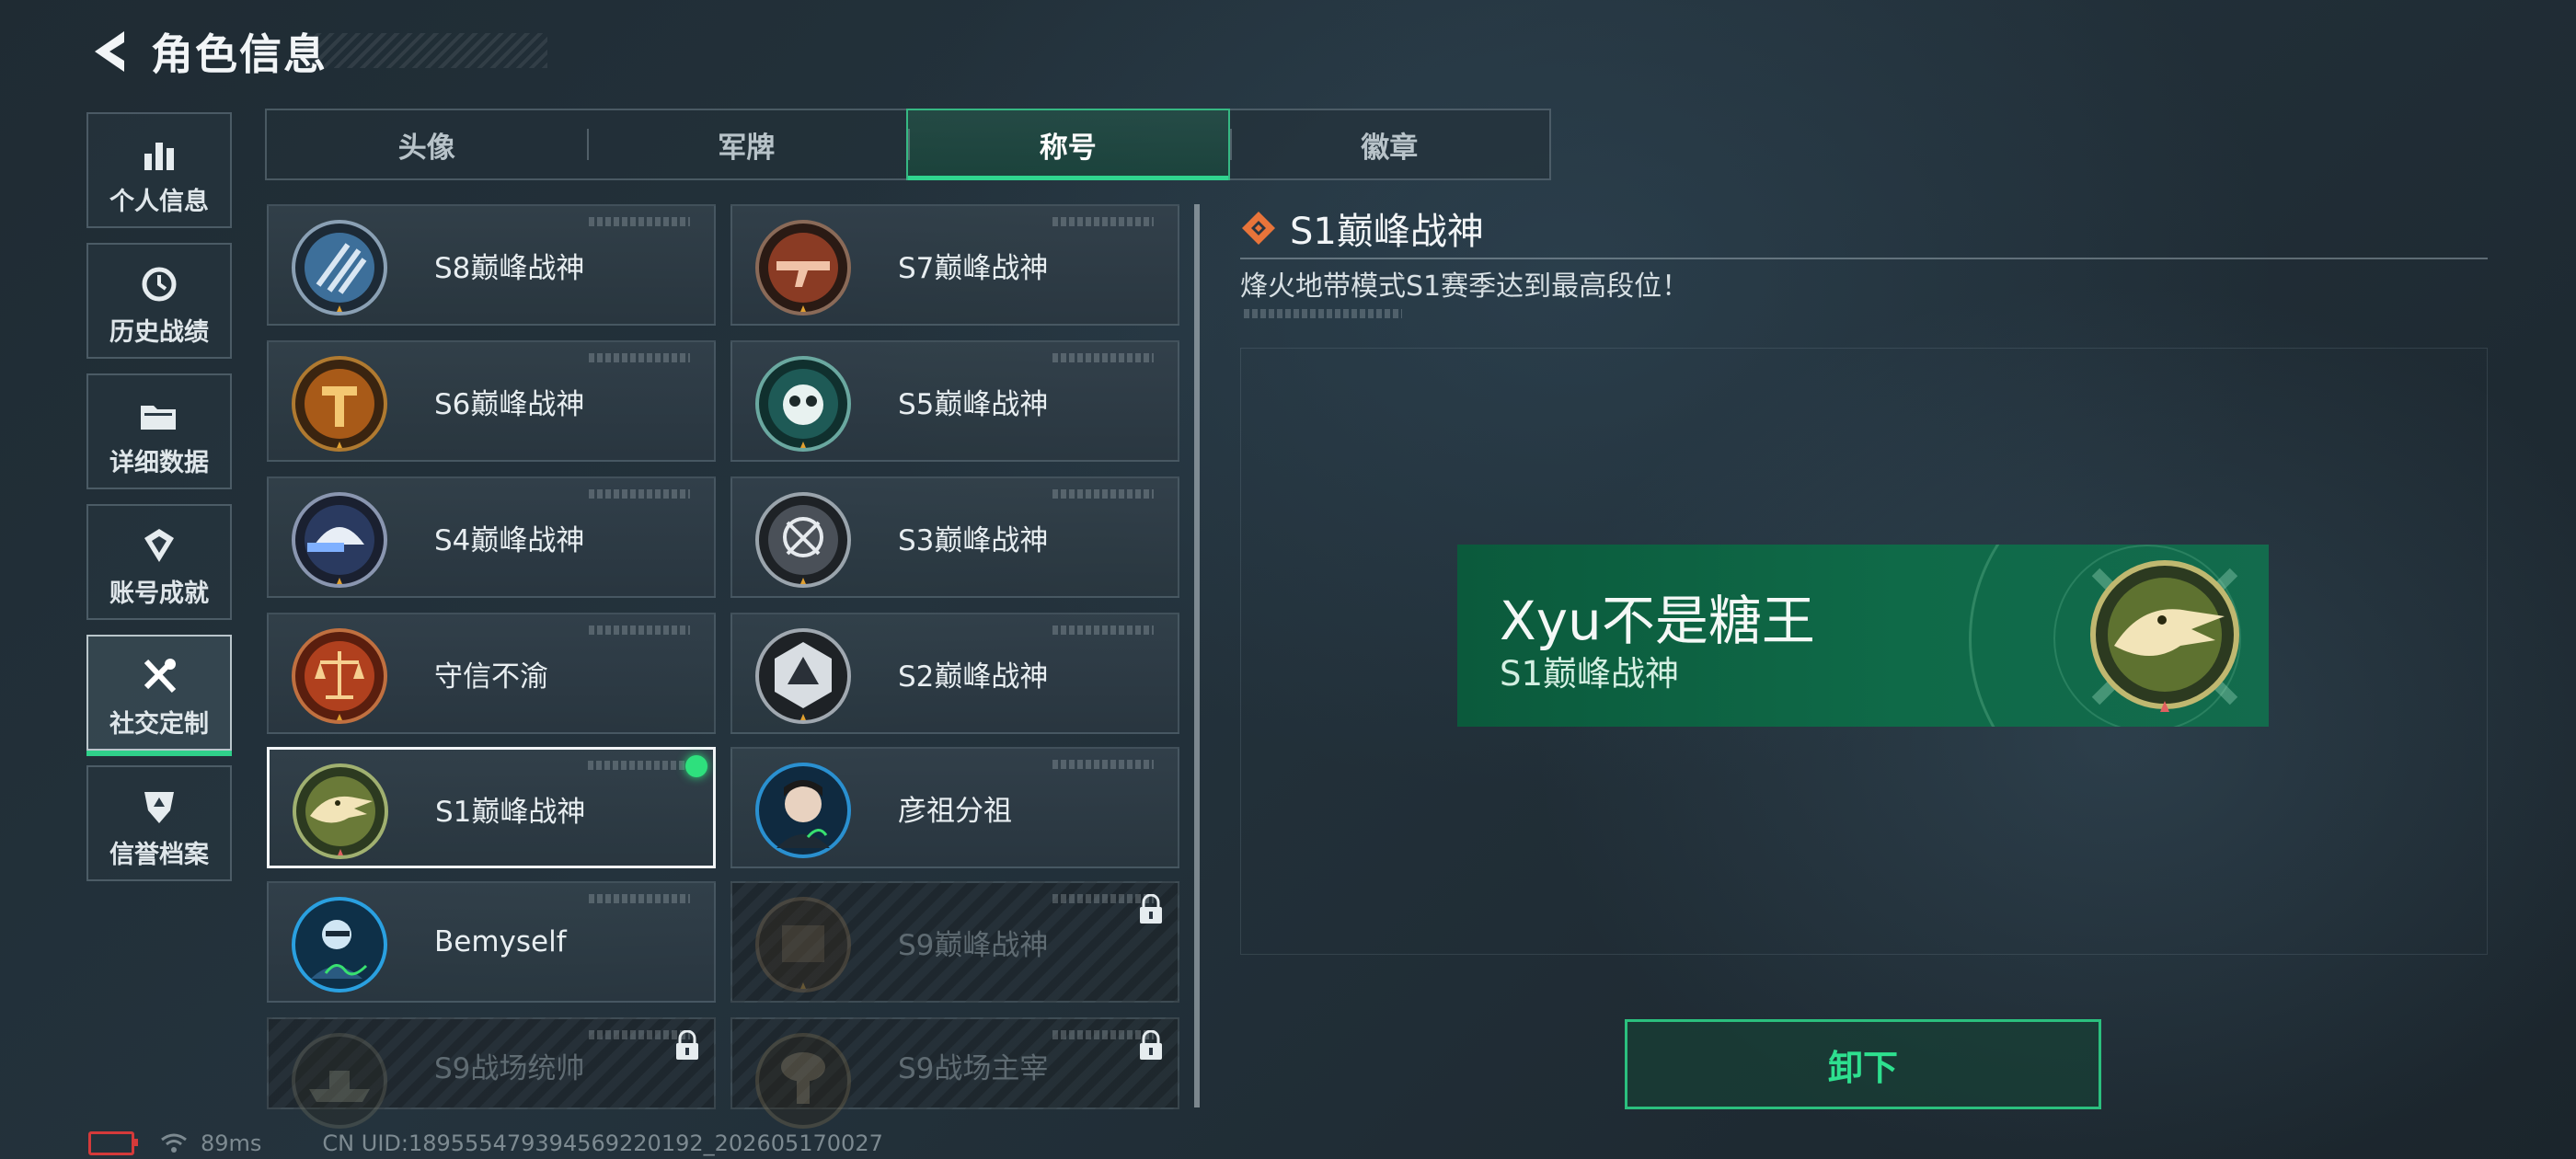 Image resolution: width=2576 pixels, height=1159 pixels. I want to click on title-name: S5巅峰战神, so click(974, 404).